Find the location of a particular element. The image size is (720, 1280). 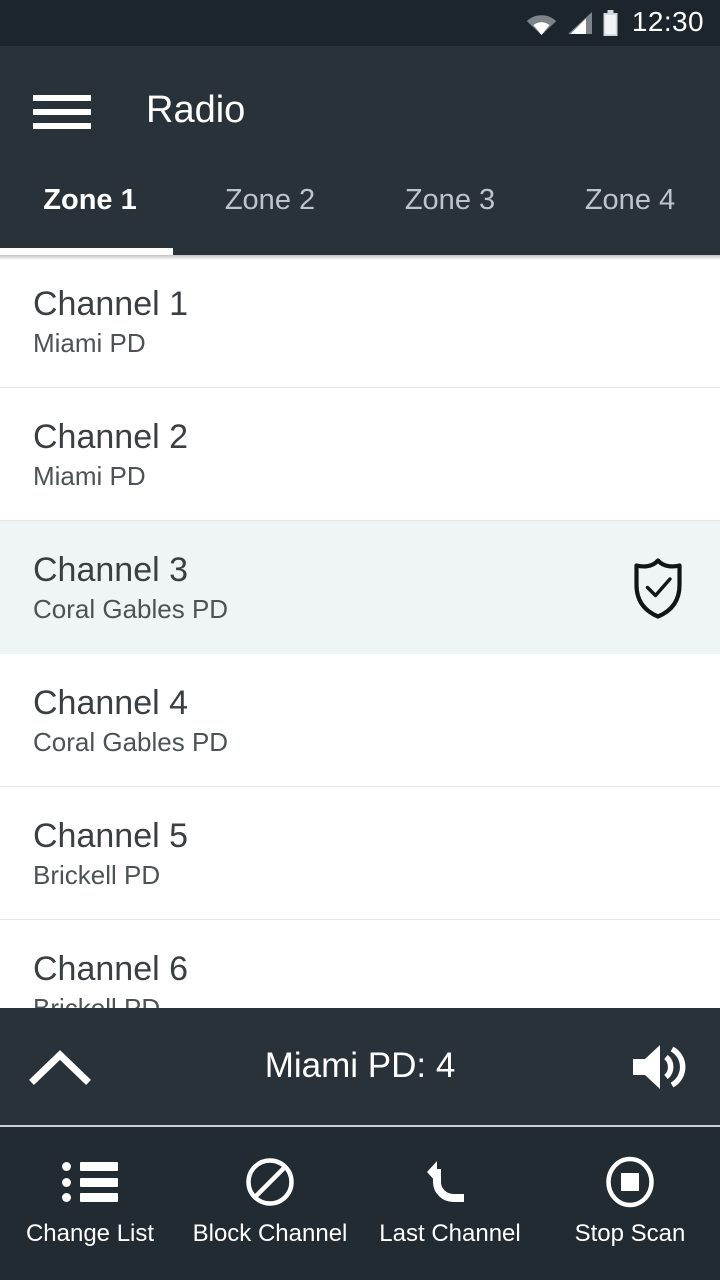

undo-arrow-icon is located at coordinates (450, 1182).